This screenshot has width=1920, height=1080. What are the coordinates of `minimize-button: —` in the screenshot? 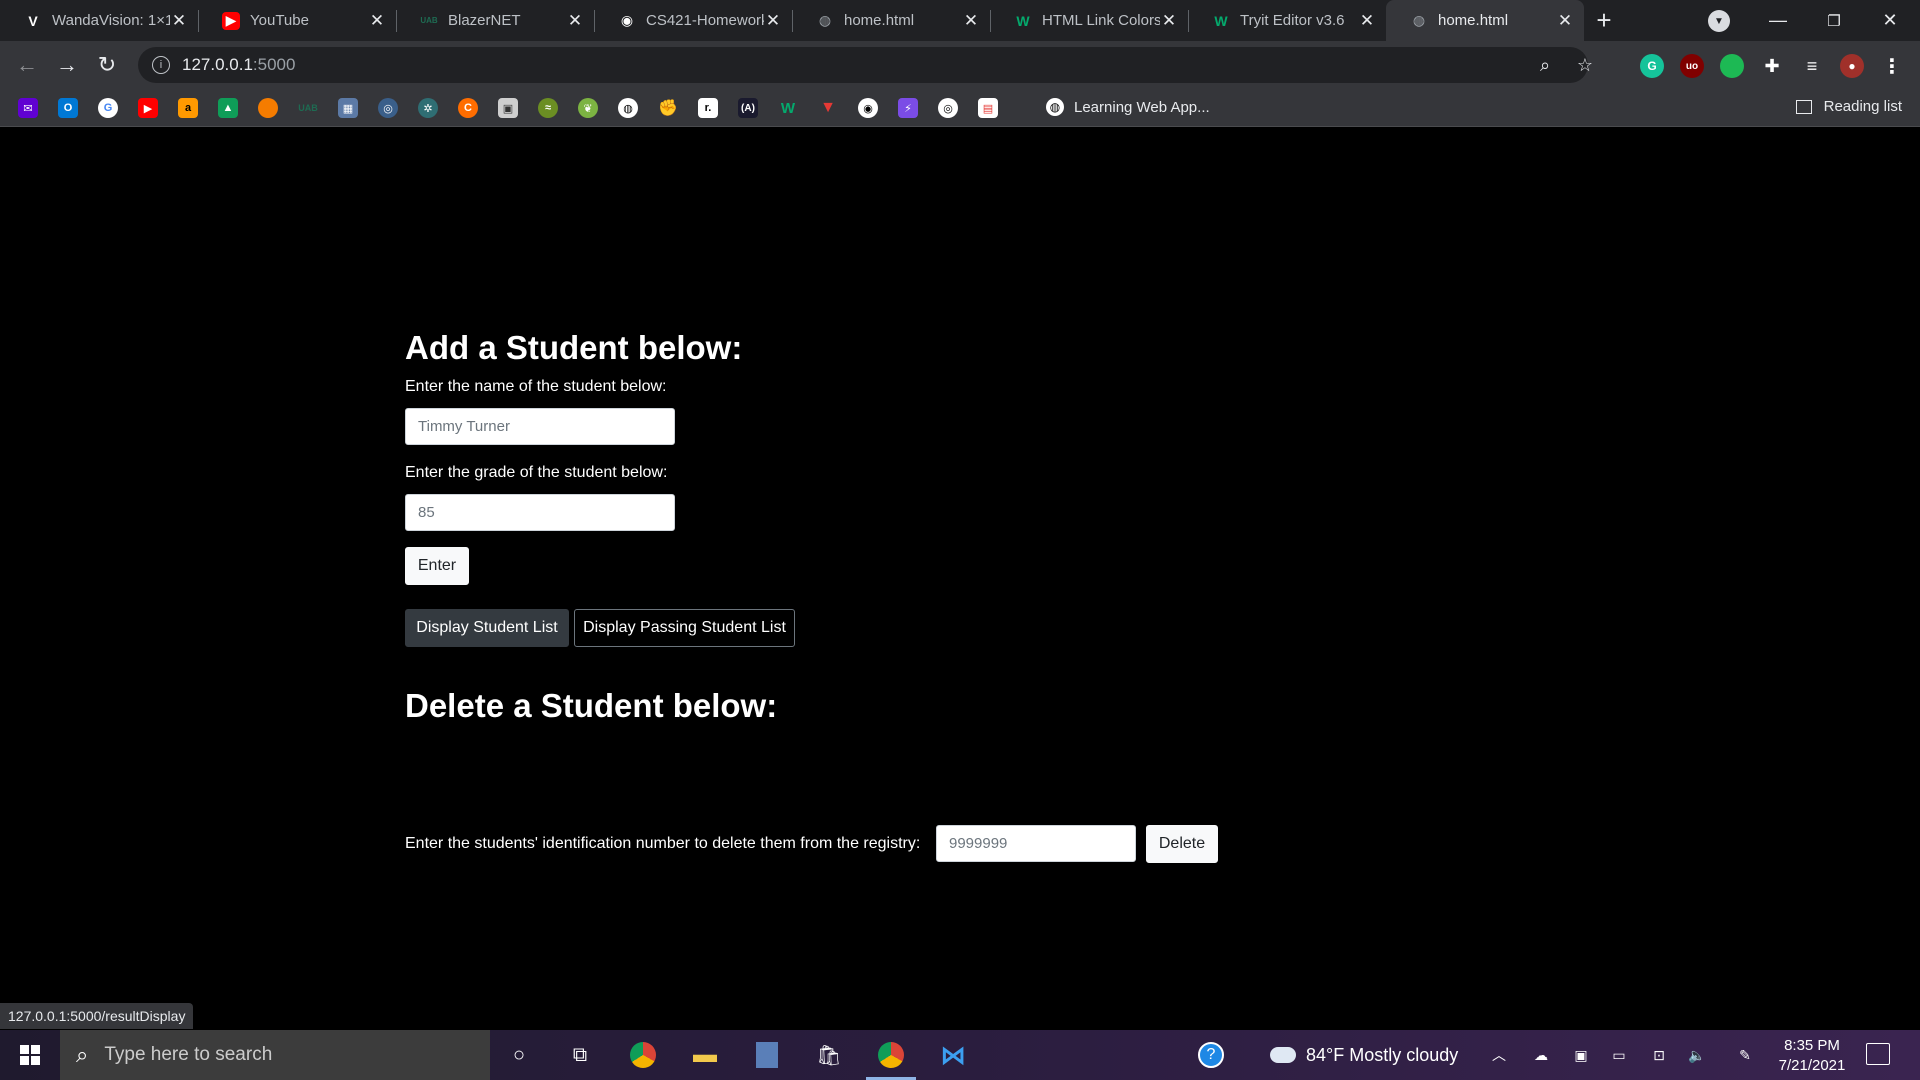 It's located at (1778, 20).